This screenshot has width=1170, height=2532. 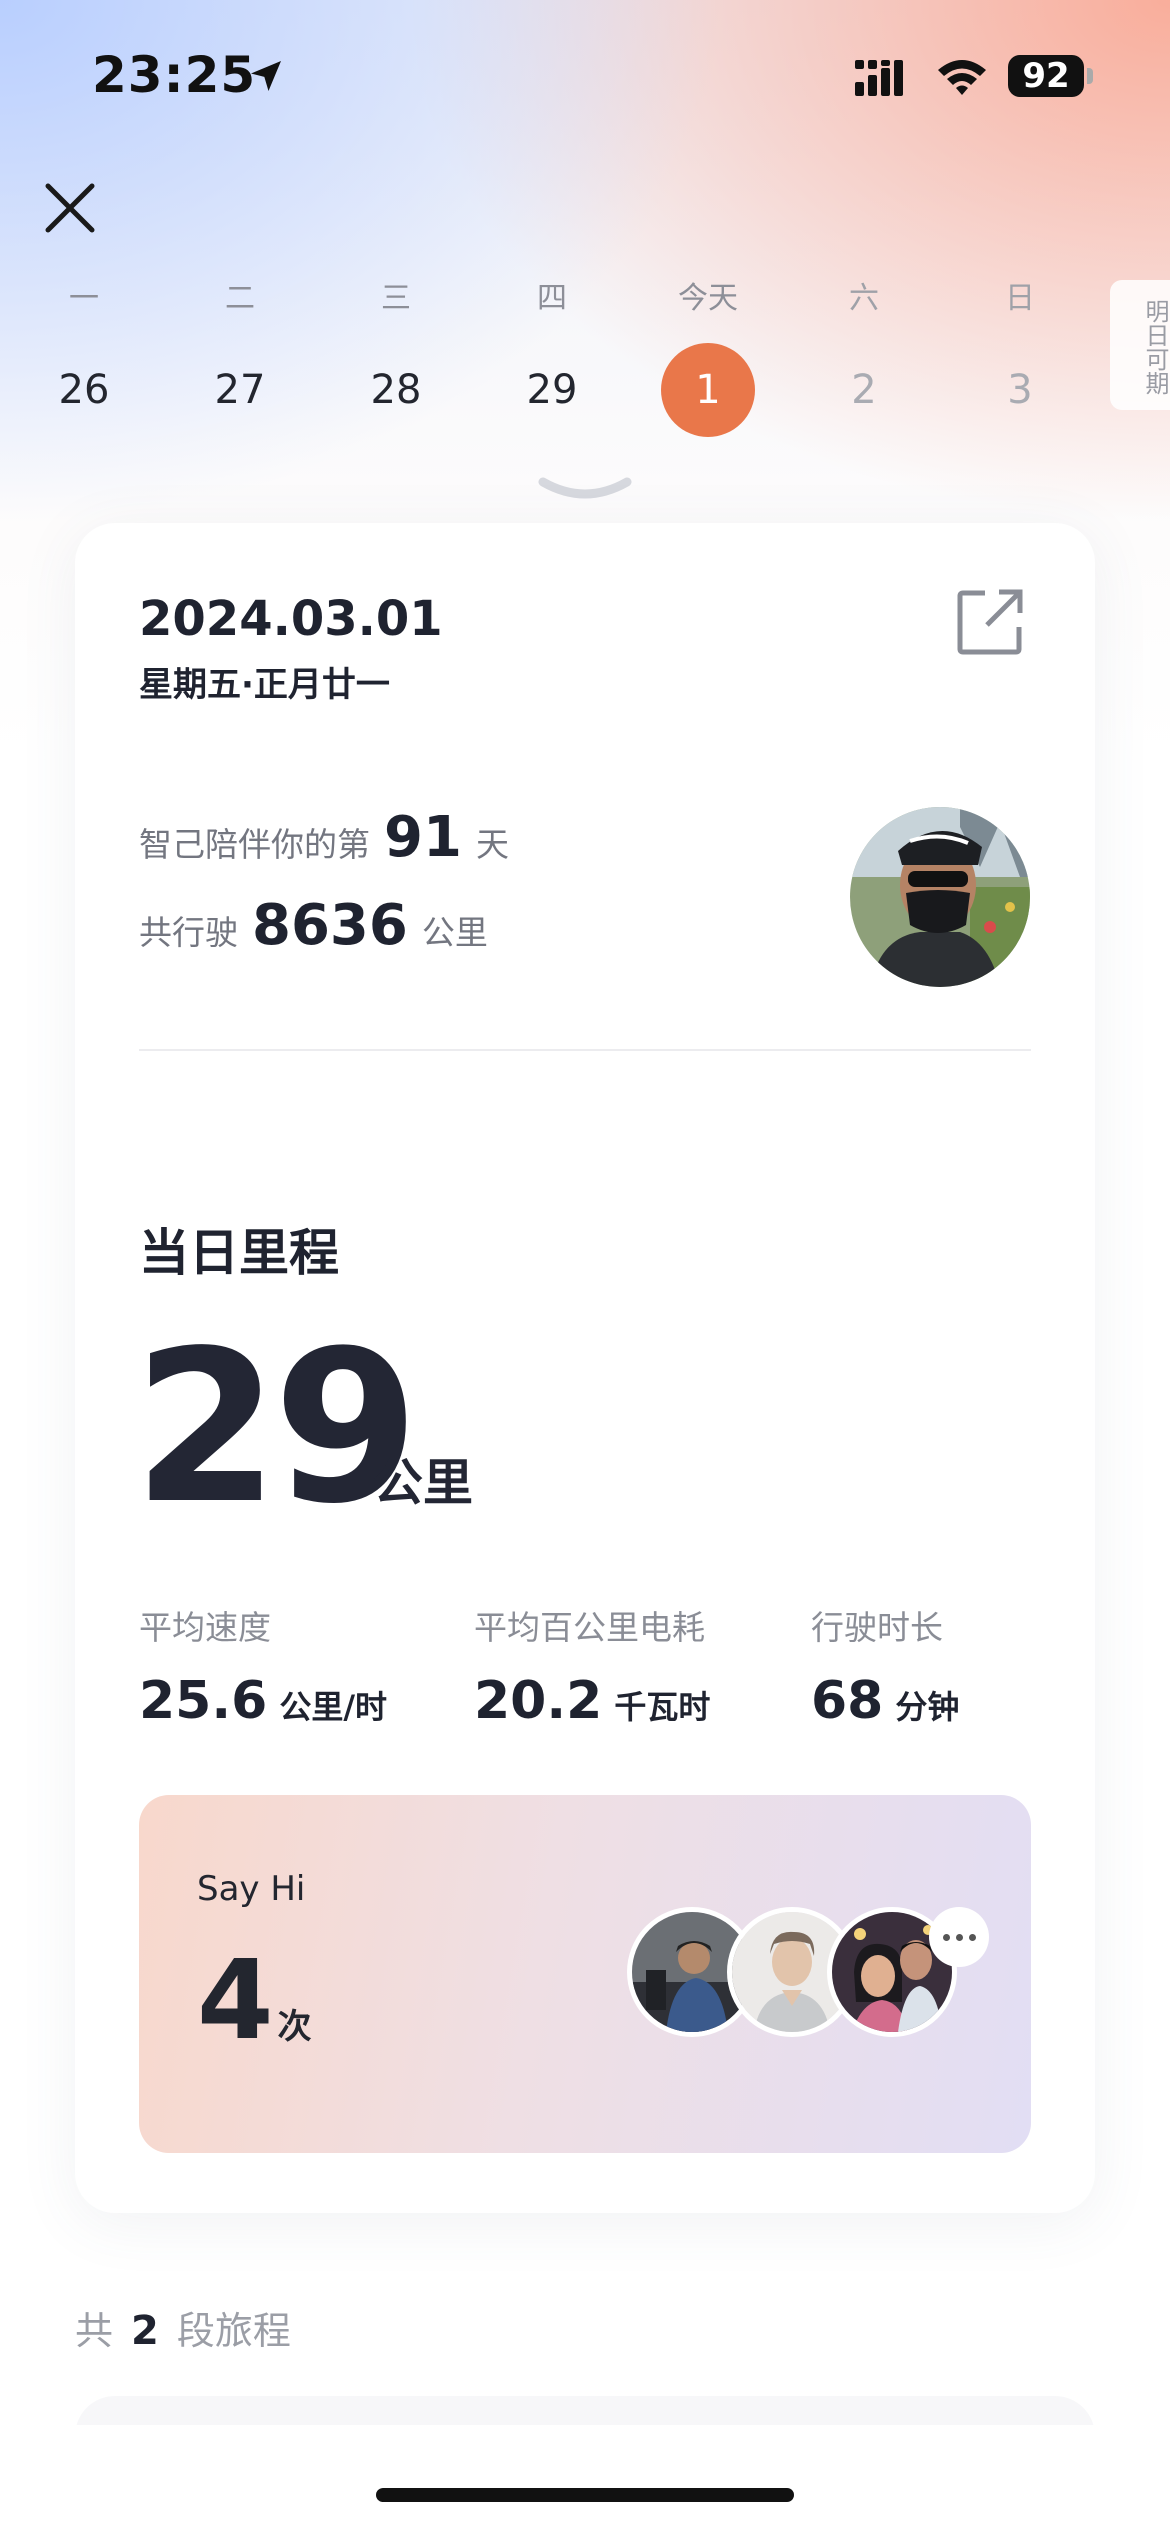 I want to click on total-distance-unit: 公里, so click(x=454, y=932).